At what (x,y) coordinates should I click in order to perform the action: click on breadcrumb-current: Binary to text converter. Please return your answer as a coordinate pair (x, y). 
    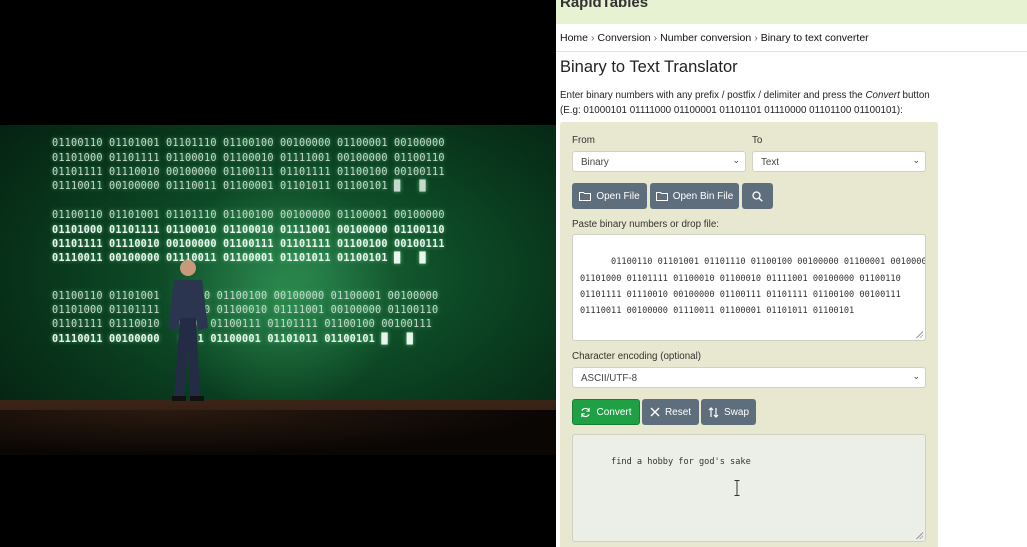
    Looking at the image, I should click on (815, 38).